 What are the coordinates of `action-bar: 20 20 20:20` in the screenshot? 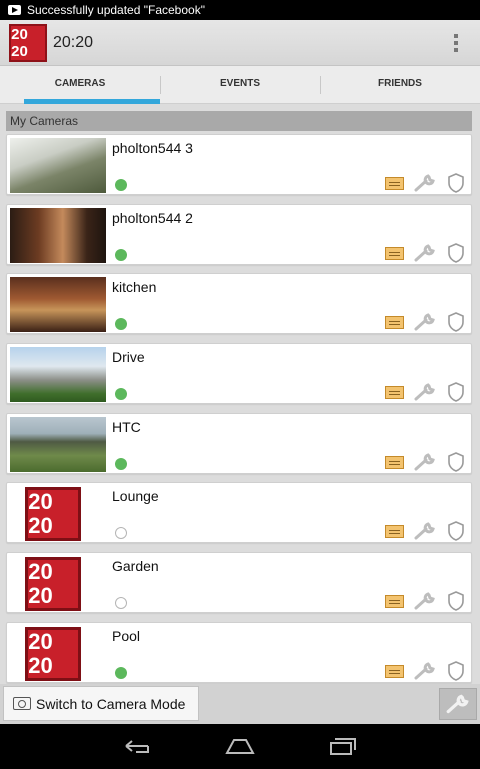 It's located at (240, 43).